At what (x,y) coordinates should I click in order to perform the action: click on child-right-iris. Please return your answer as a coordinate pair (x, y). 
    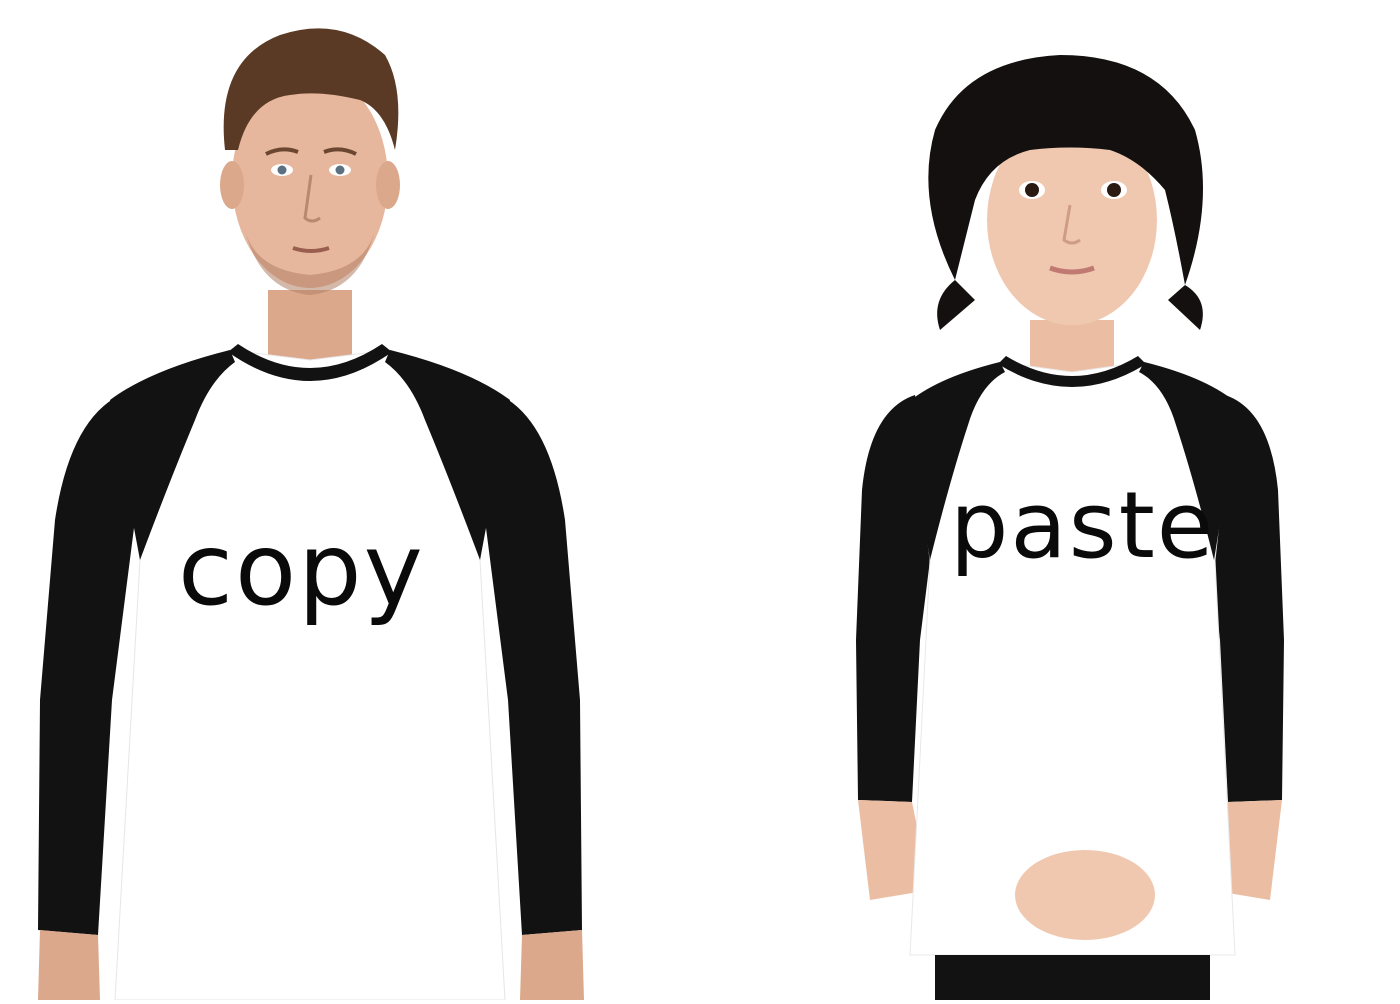
    Looking at the image, I should click on (1114, 190).